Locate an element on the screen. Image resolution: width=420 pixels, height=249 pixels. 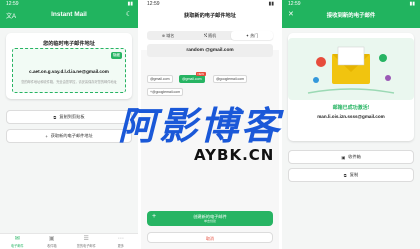
email-hint: 您的邮件地址和收件箱，完全由您掌控，请妥善保存好您的邮件地址 is located at coordinates (69, 82).